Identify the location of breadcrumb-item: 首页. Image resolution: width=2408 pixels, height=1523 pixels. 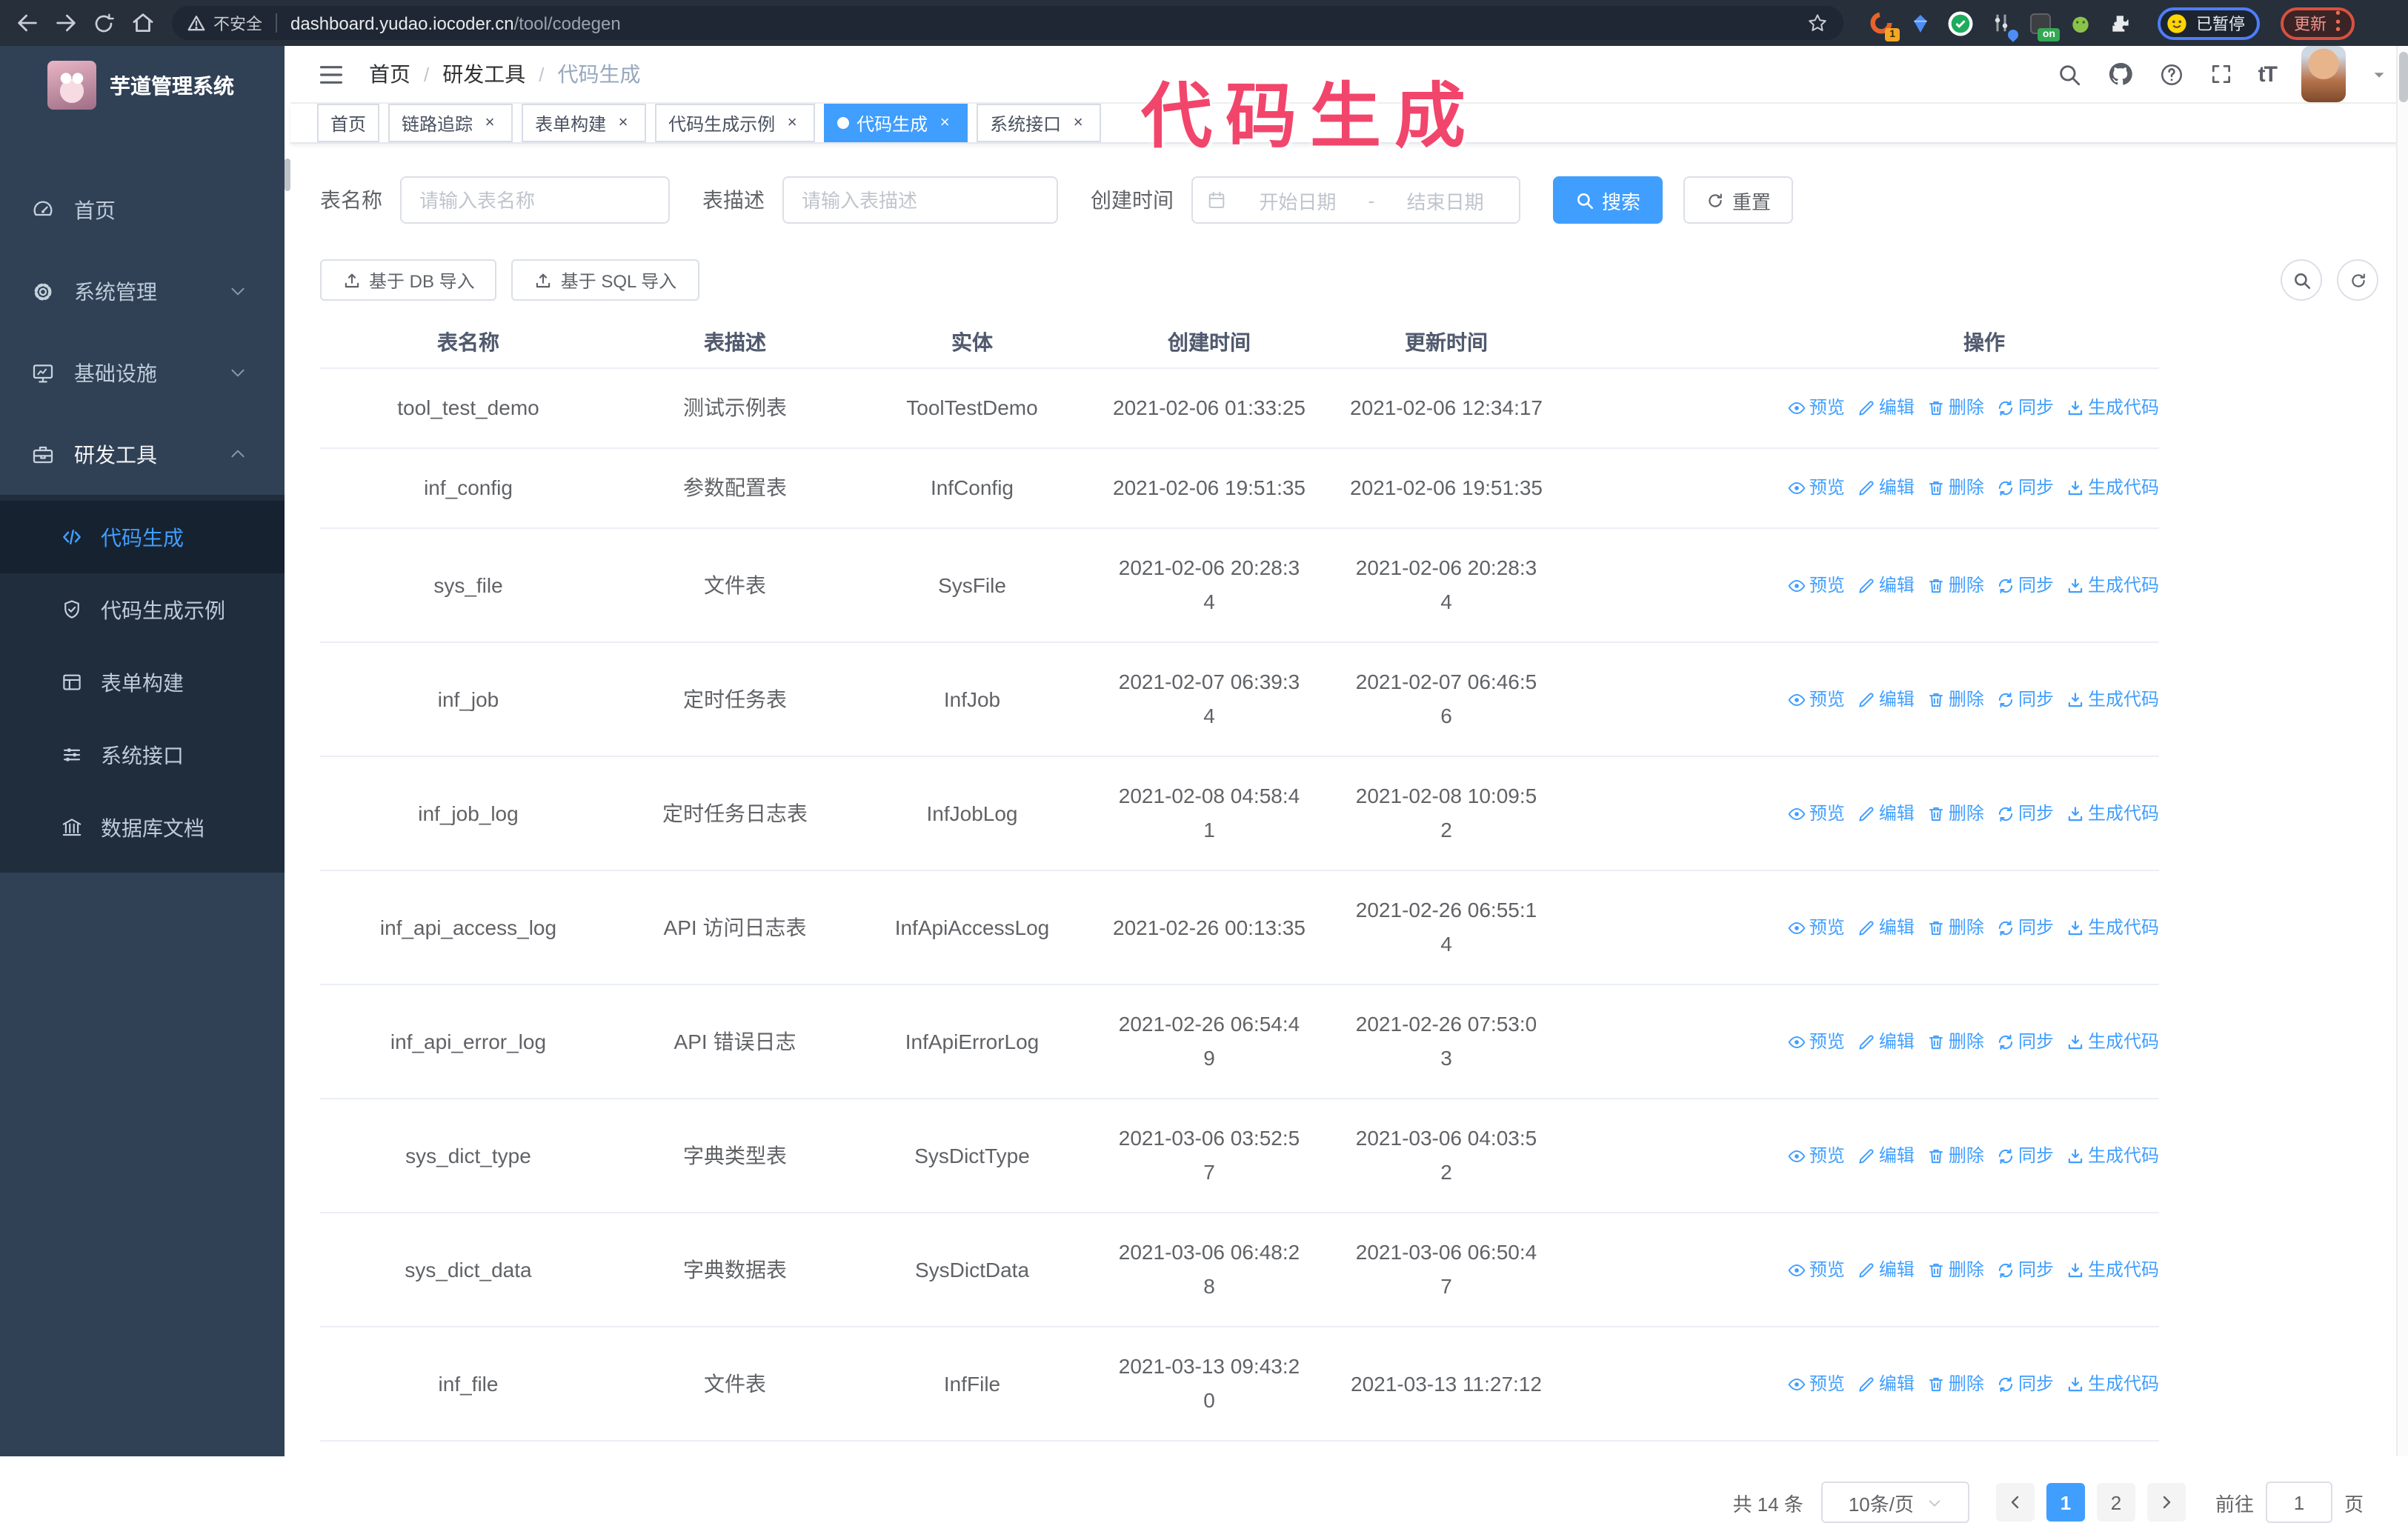
(389, 74).